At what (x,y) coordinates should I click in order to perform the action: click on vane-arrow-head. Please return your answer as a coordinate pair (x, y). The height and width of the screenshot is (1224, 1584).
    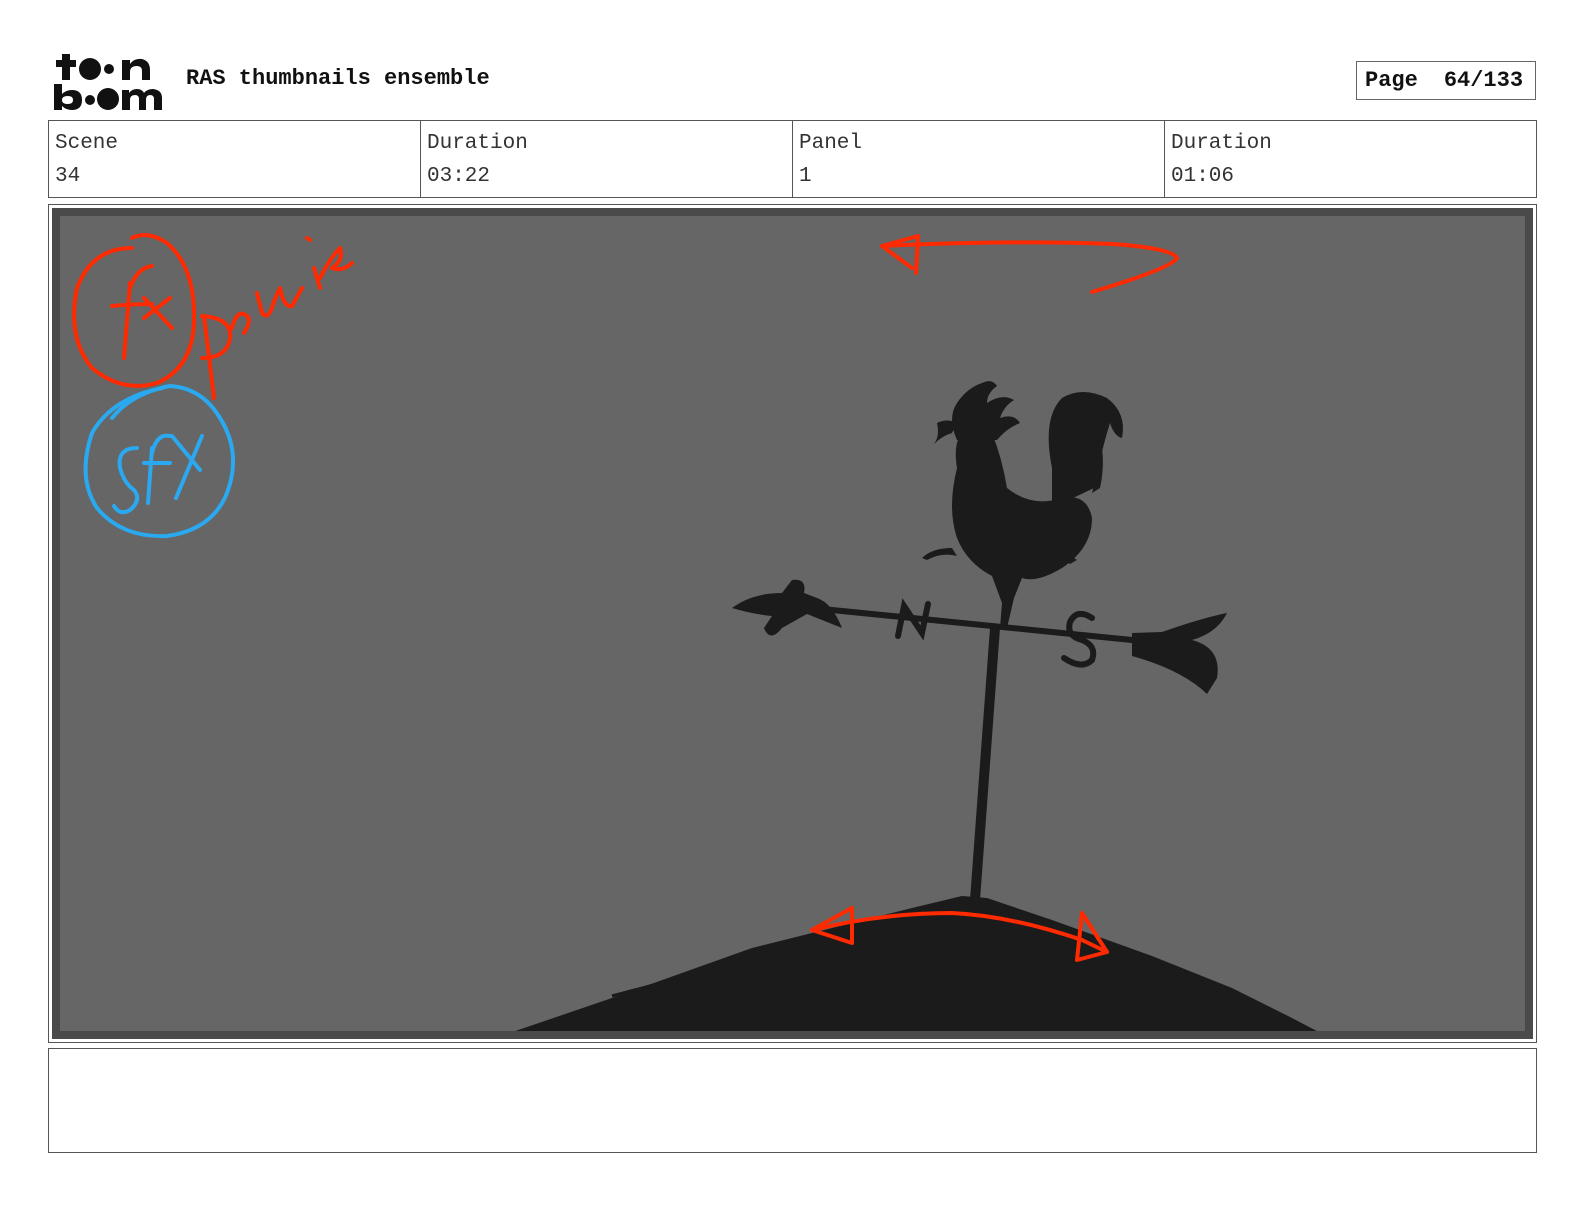
    Looking at the image, I should click on (787, 607).